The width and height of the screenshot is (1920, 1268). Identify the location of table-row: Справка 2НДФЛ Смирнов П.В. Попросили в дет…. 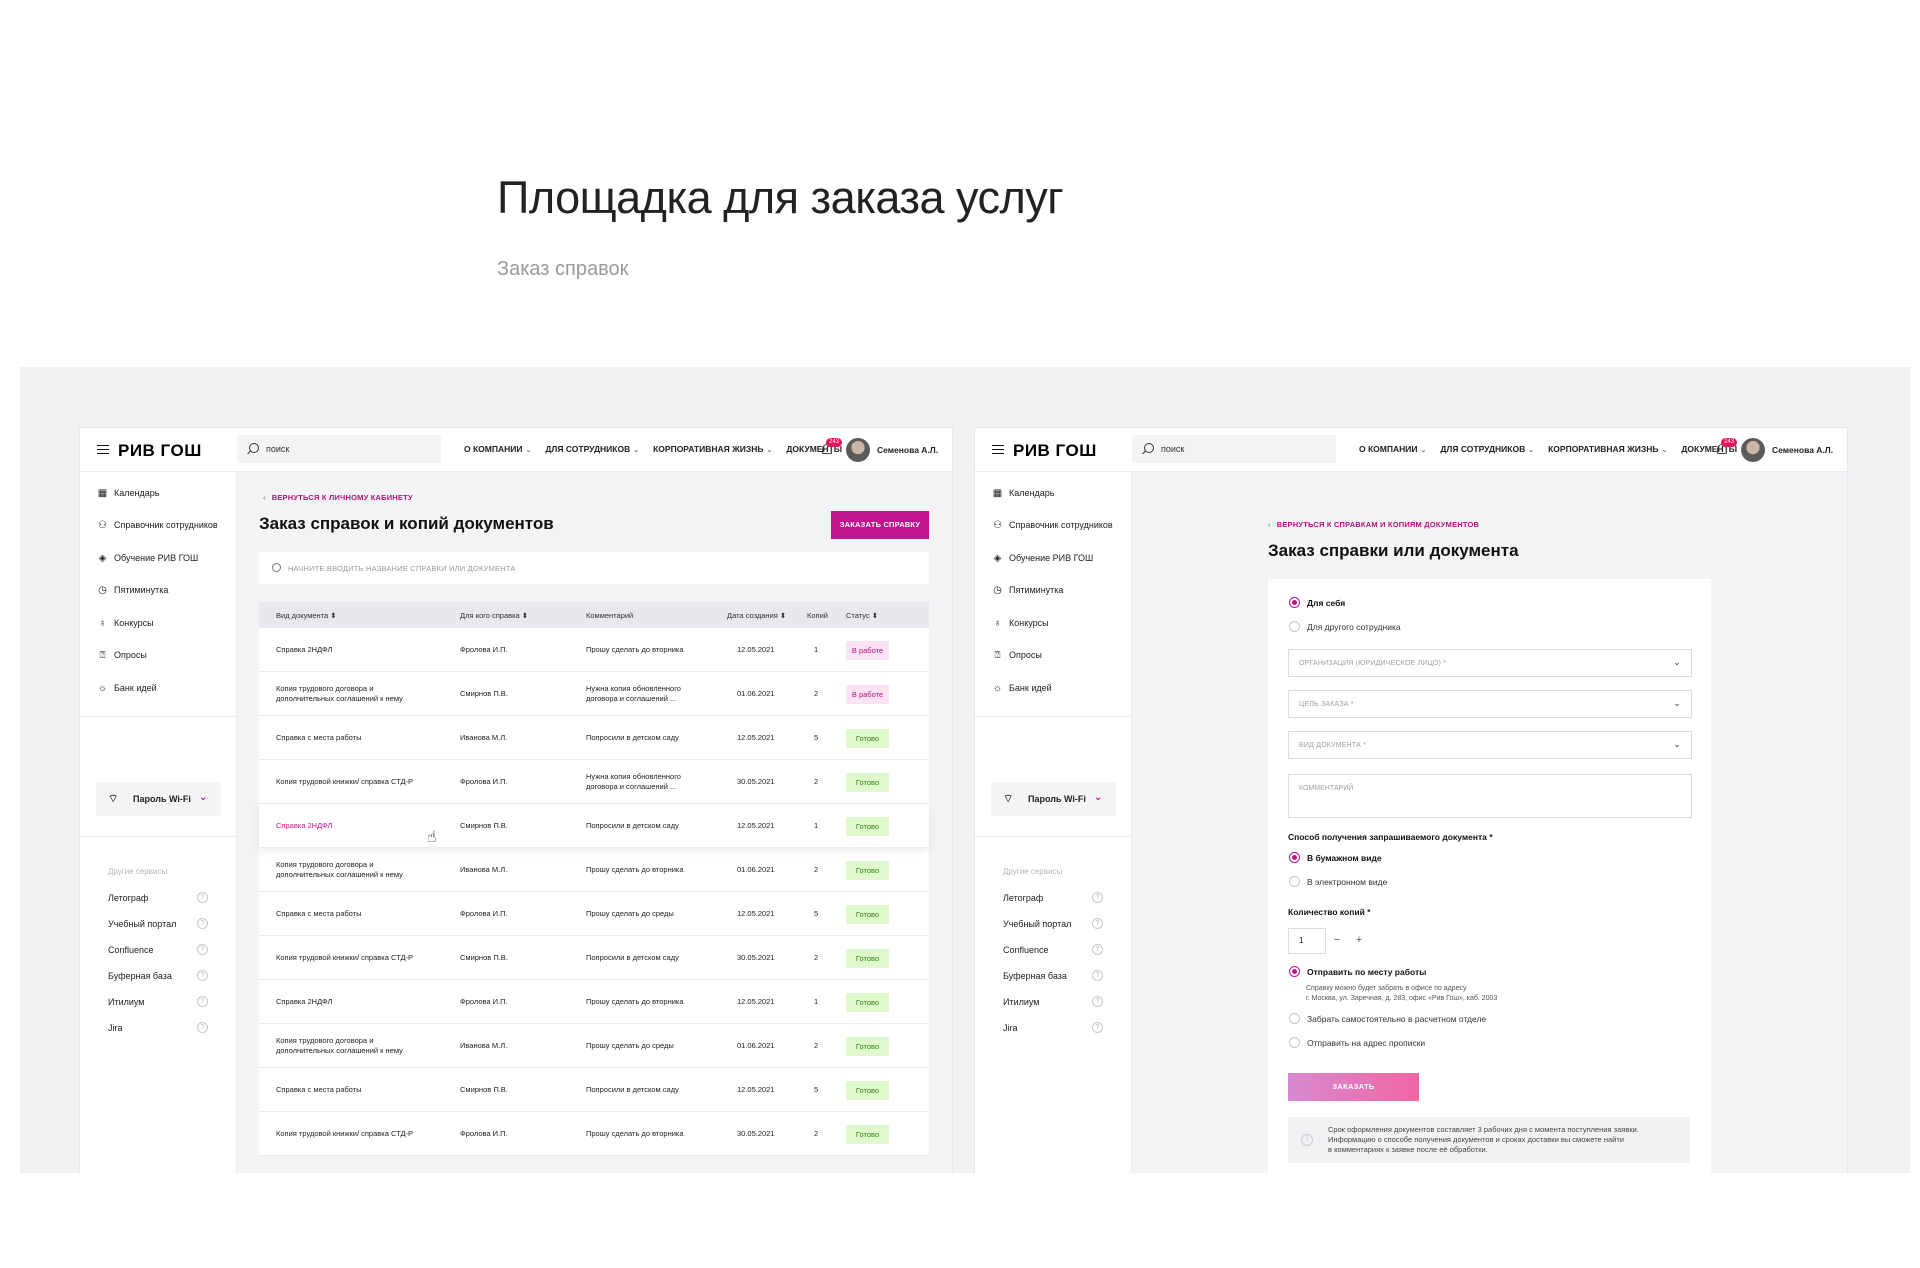
(594, 826).